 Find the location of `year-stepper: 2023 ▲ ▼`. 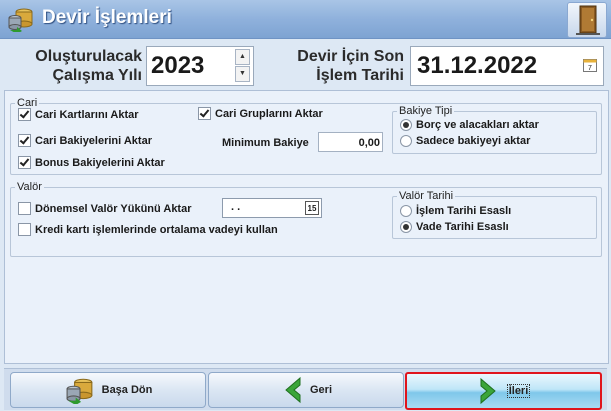

year-stepper: 2023 ▲ ▼ is located at coordinates (200, 66).